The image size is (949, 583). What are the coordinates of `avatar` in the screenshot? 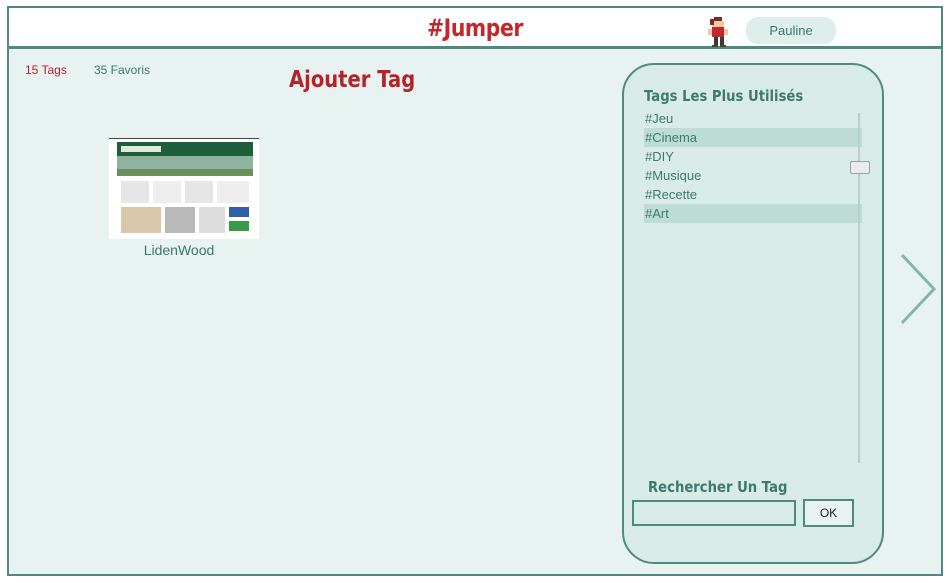 It's located at (718, 33).